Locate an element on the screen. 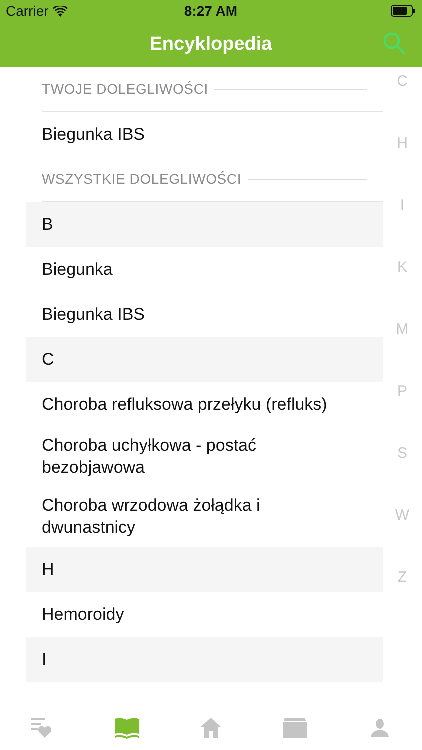  disease-item: Choroba refluksowa przełyku (refluks) is located at coordinates (204, 404).